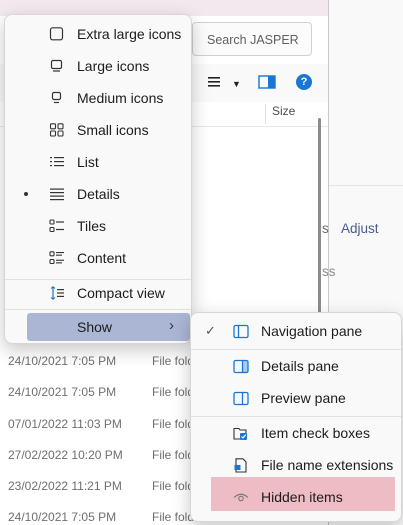 This screenshot has height=525, width=403. I want to click on menu-item-extra-large-icons: Extra large icons, so click(98, 34).